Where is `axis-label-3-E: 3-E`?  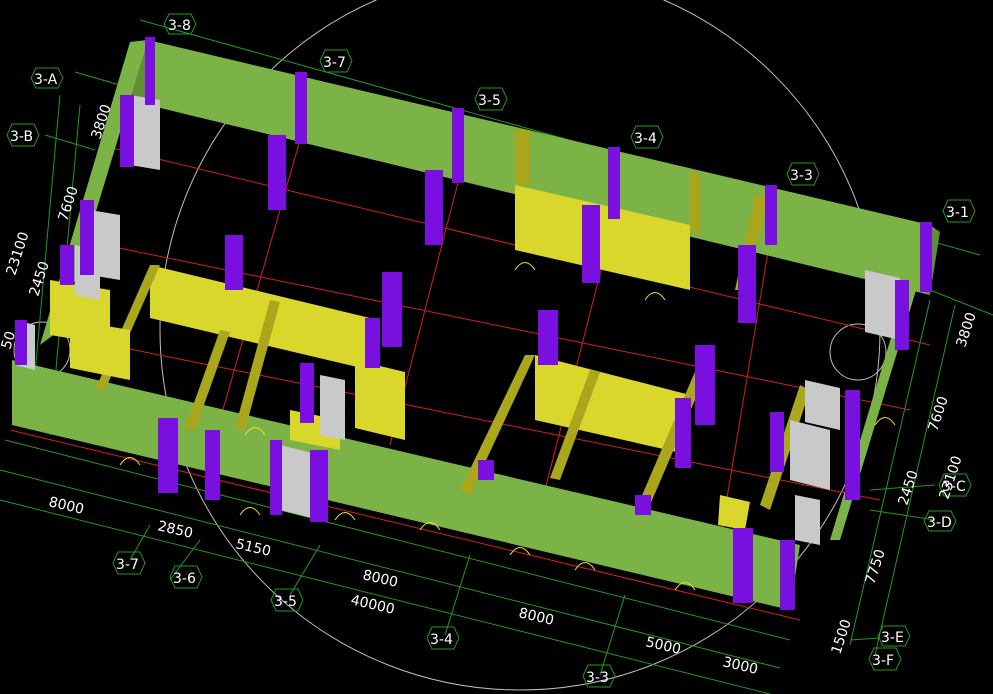
axis-label-3-E: 3-E is located at coordinates (892, 638).